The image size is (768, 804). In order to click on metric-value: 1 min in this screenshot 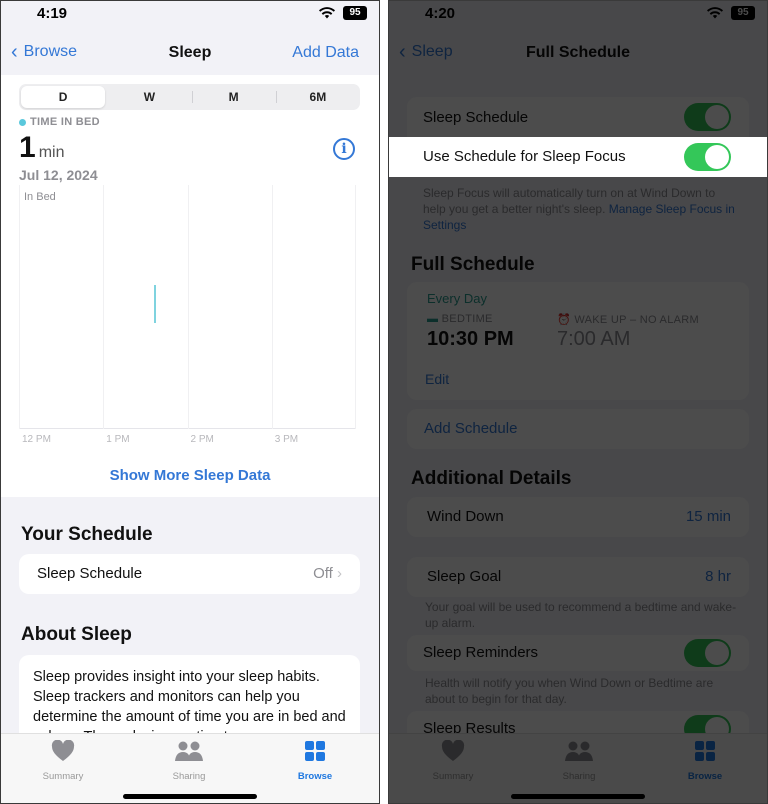, I will do `click(41, 148)`.